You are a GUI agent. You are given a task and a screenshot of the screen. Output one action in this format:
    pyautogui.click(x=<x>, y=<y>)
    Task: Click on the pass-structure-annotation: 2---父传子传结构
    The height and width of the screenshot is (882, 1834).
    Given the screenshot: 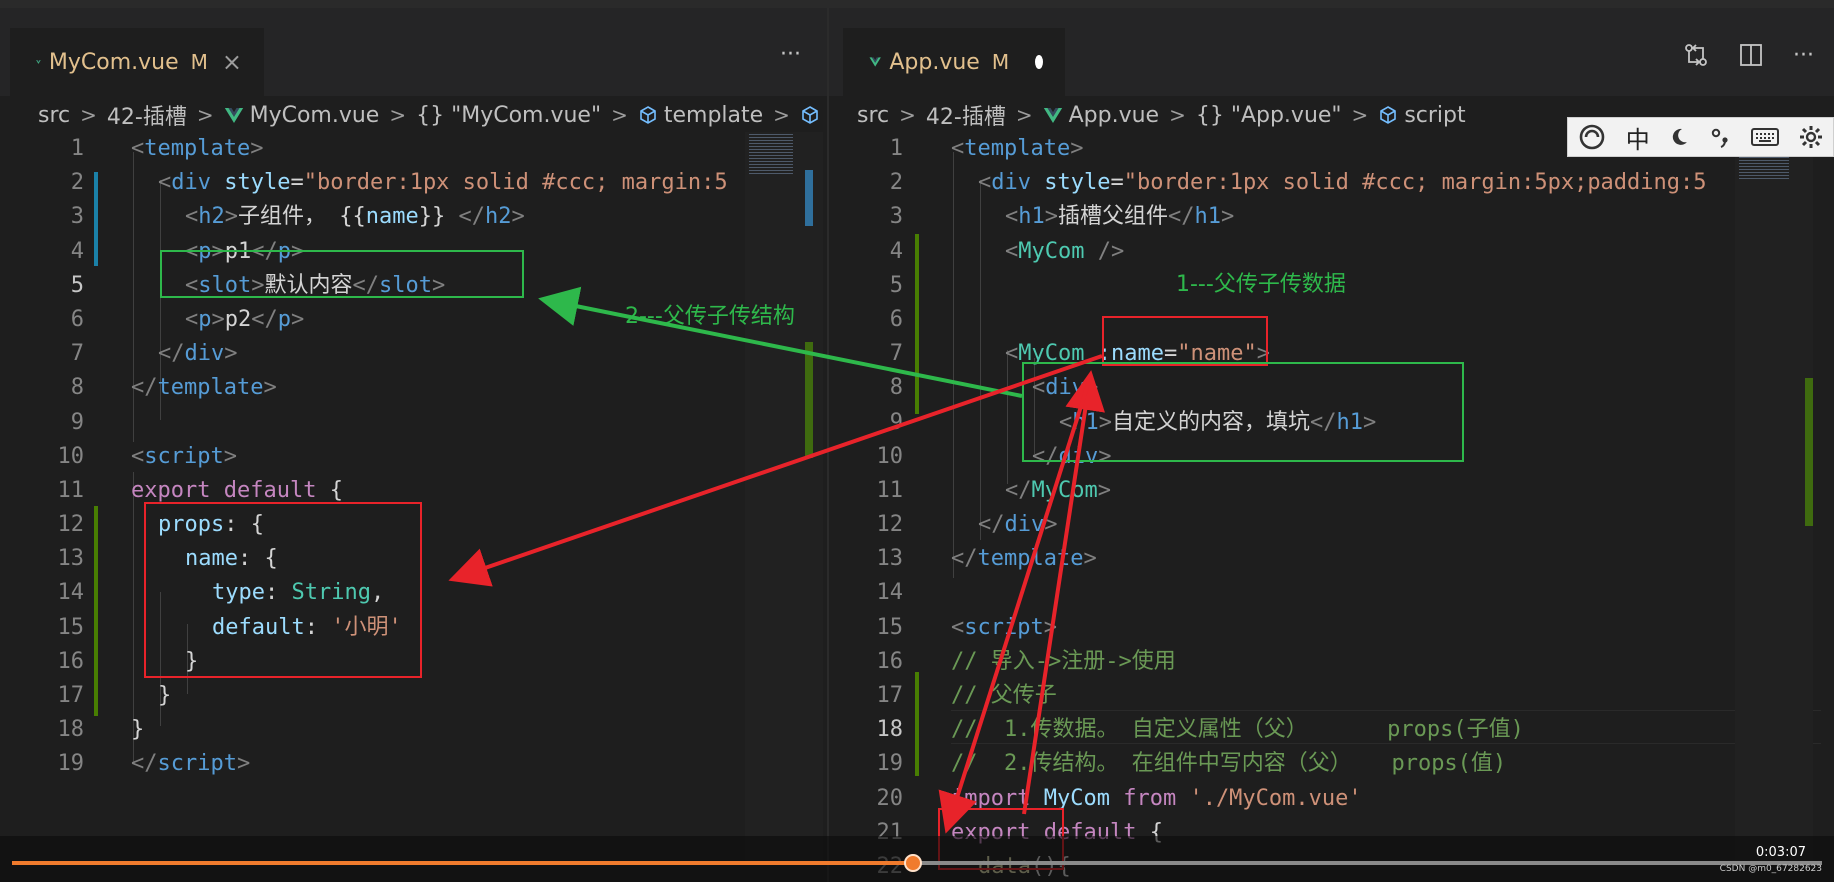 What is the action you would take?
    pyautogui.click(x=710, y=316)
    